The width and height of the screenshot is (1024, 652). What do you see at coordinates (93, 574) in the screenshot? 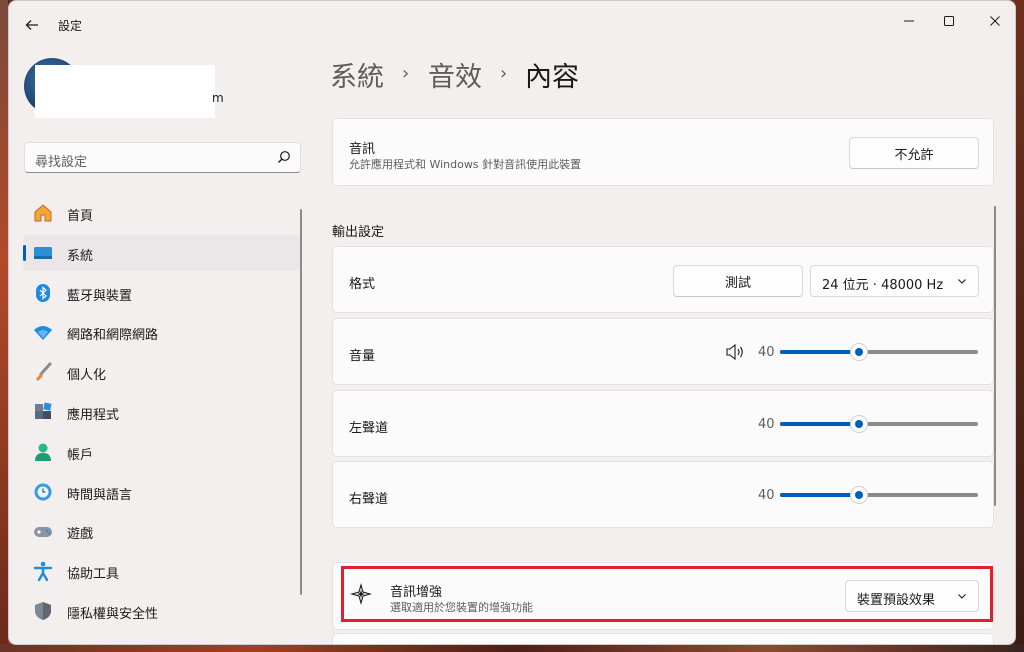
I see `sidebar-item-label: 協助工具` at bounding box center [93, 574].